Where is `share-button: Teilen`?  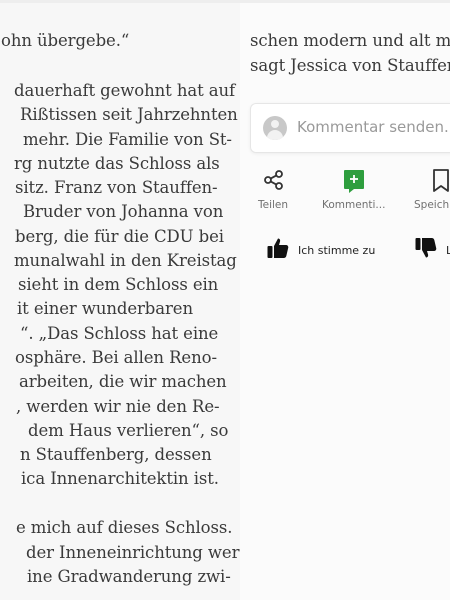
share-button: Teilen is located at coordinates (274, 191).